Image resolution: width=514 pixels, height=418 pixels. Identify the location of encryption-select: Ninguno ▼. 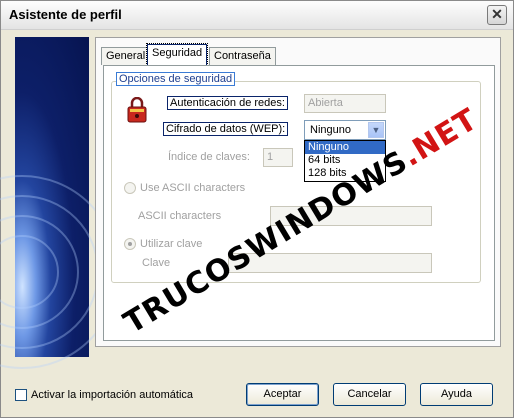
(345, 130).